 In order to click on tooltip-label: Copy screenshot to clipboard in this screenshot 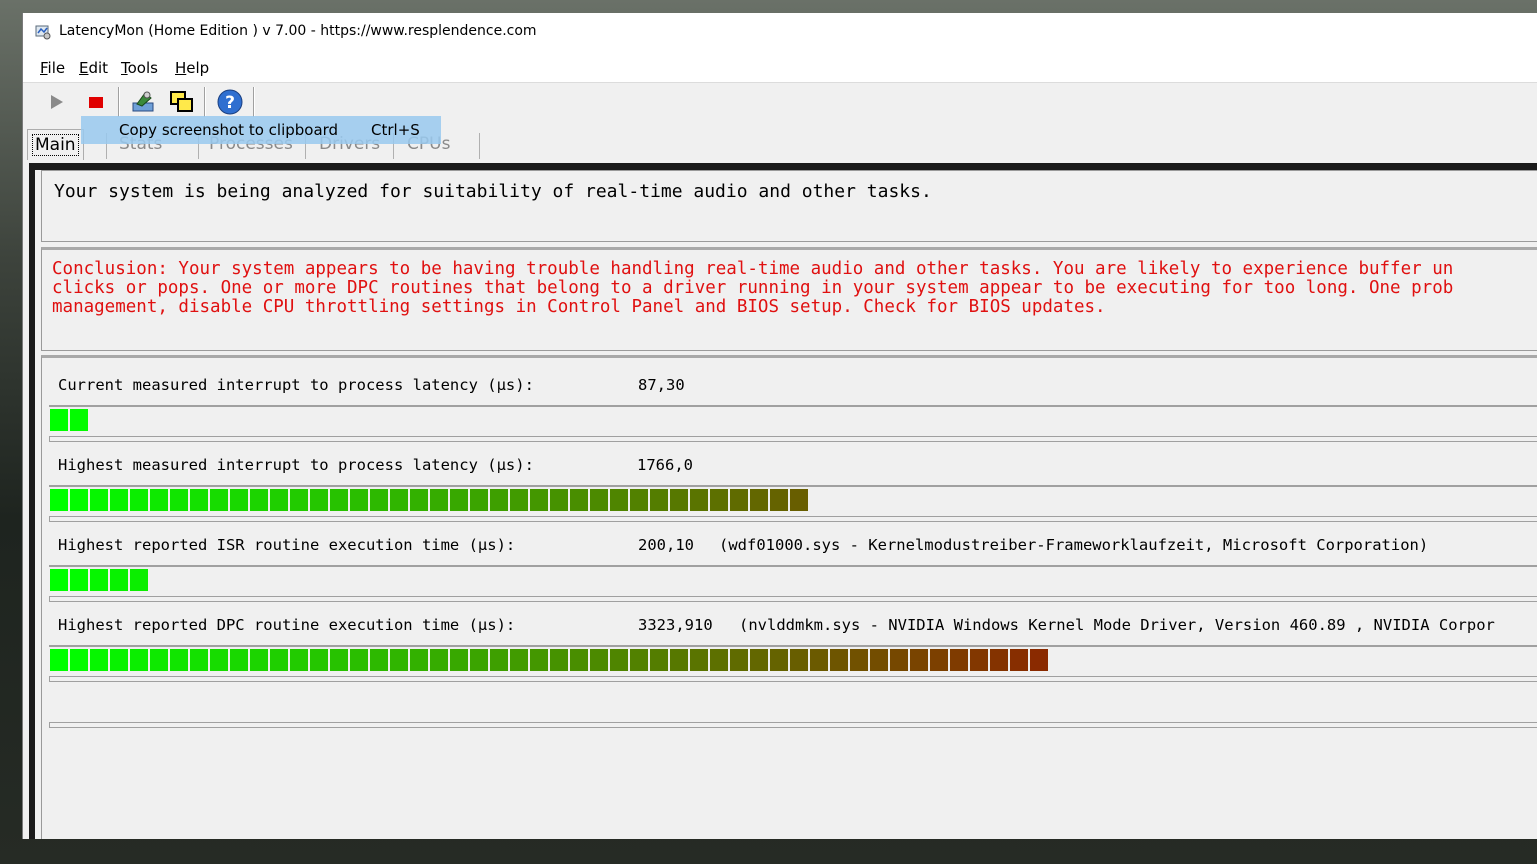, I will do `click(229, 130)`.